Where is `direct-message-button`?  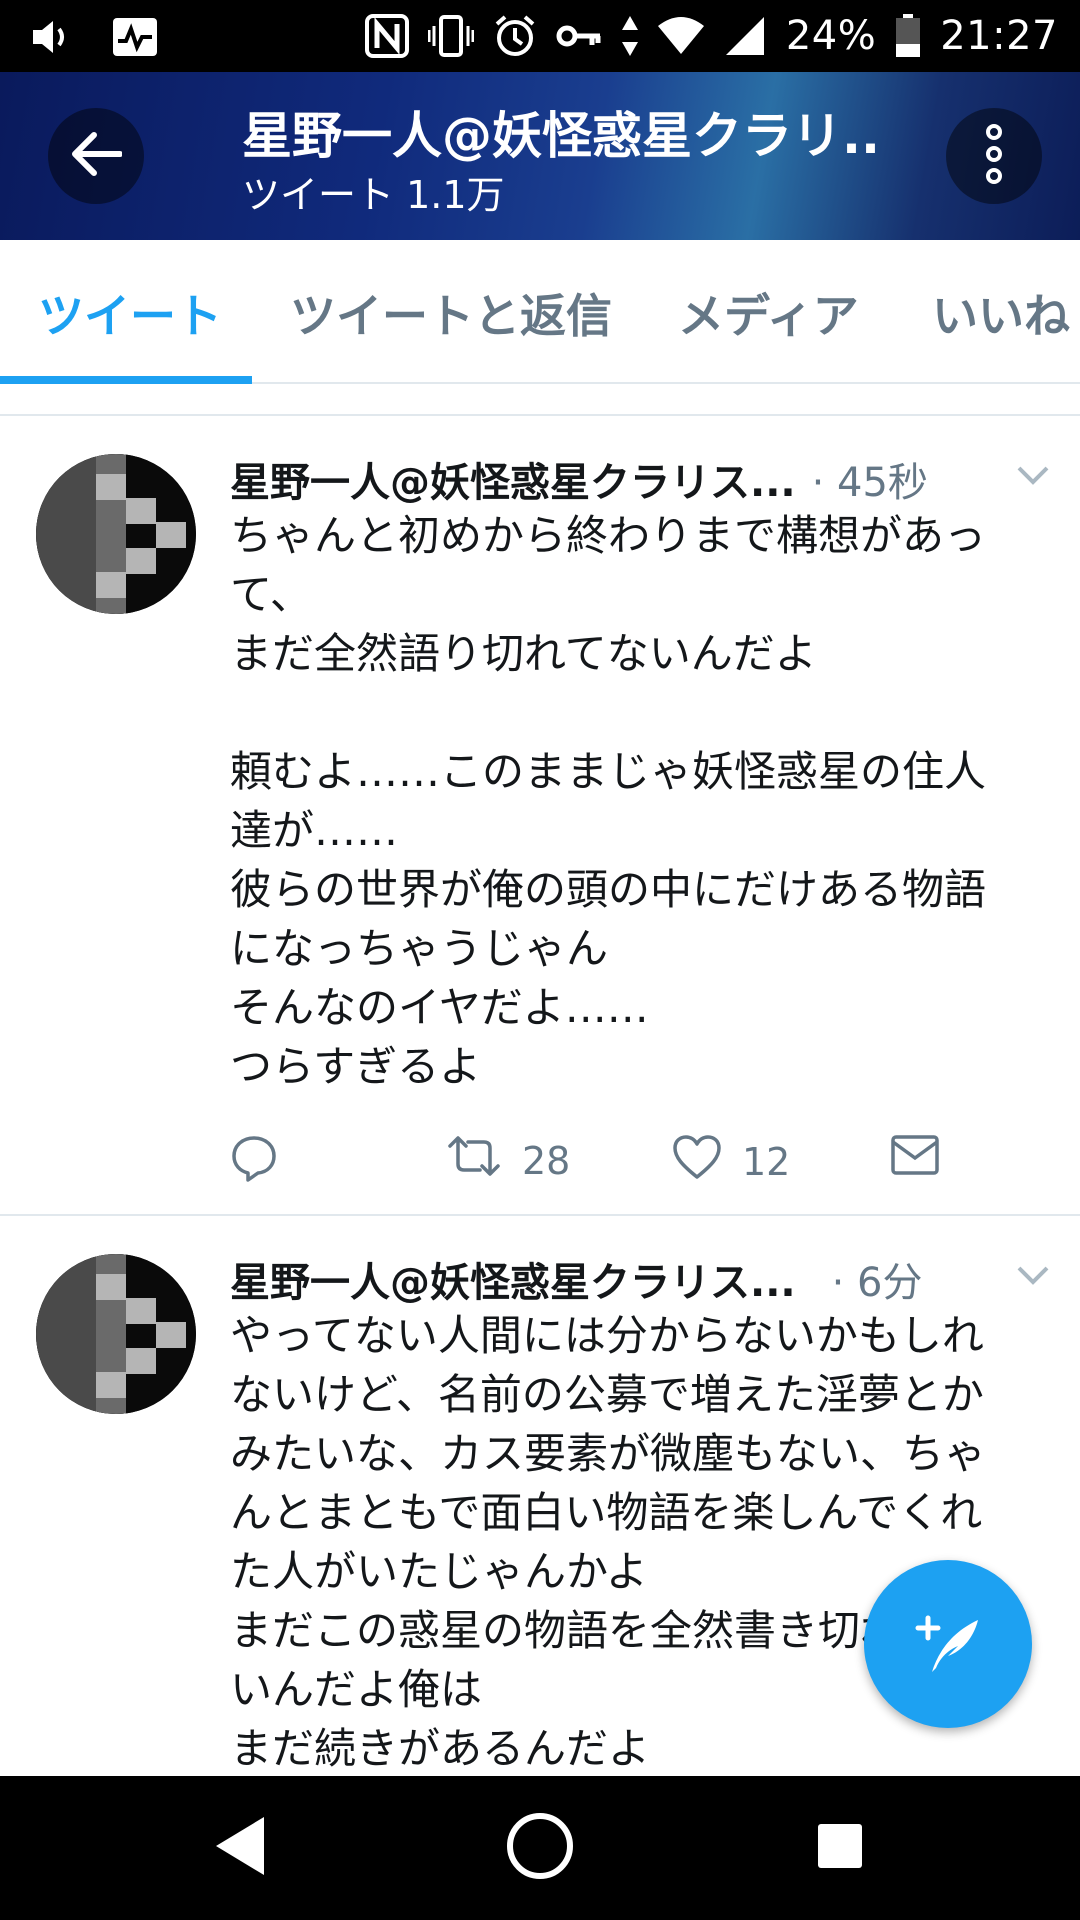 direct-message-button is located at coordinates (915, 1159).